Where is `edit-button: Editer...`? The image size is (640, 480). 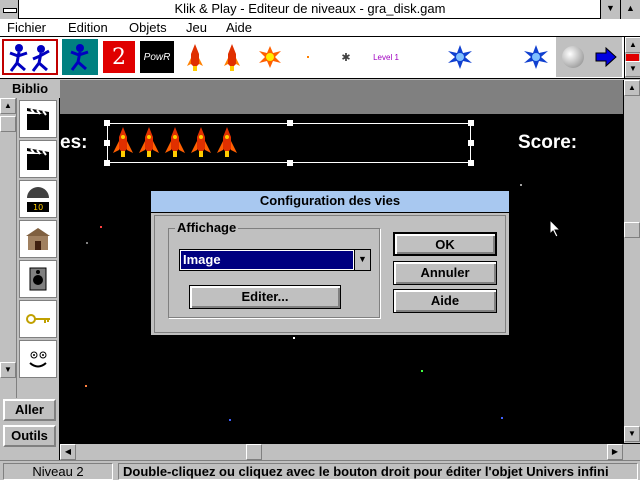
edit-button: Editer... is located at coordinates (265, 297).